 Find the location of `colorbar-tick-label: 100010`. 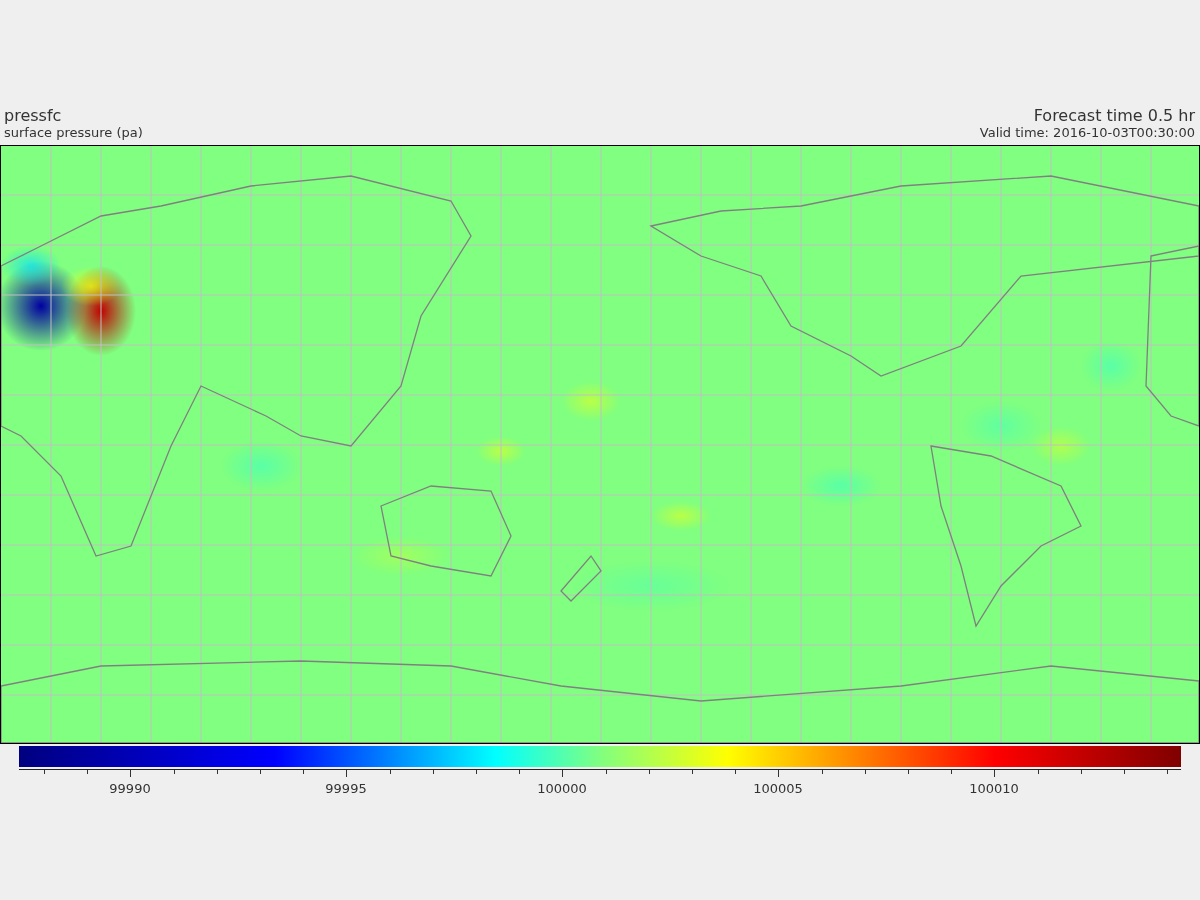

colorbar-tick-label: 100010 is located at coordinates (994, 789).